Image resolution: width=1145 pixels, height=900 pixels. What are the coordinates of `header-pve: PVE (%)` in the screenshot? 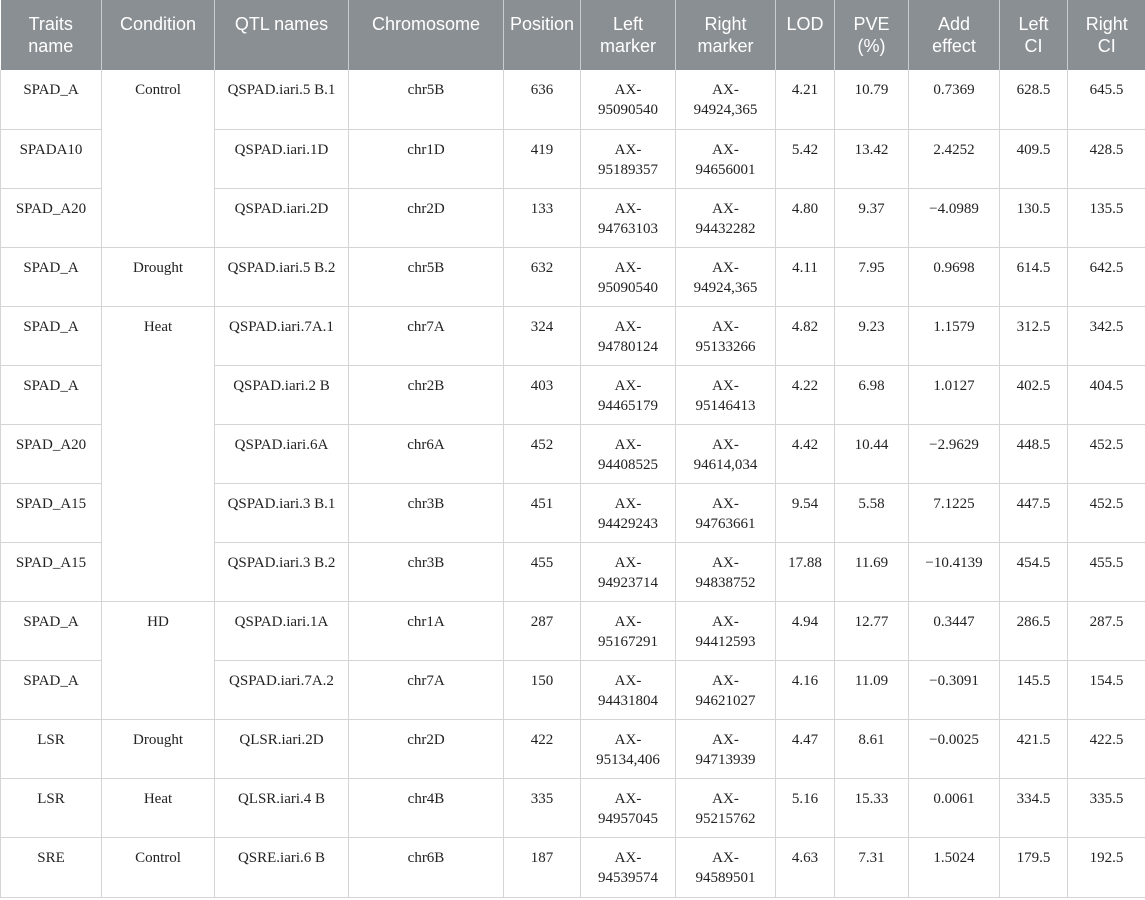 It's located at (871, 35).